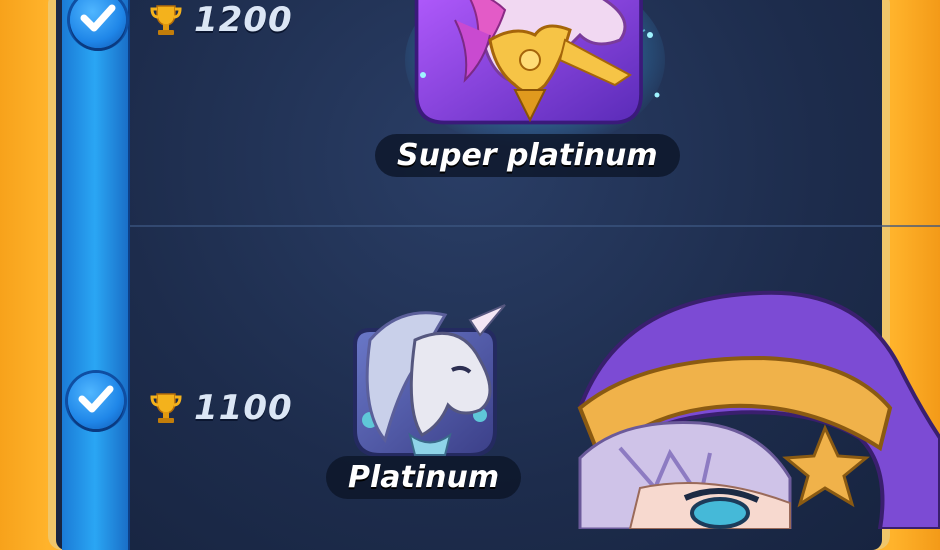 The width and height of the screenshot is (940, 550). Describe the element at coordinates (424, 477) in the screenshot. I see `tier-label-platinum: Platinum` at that location.